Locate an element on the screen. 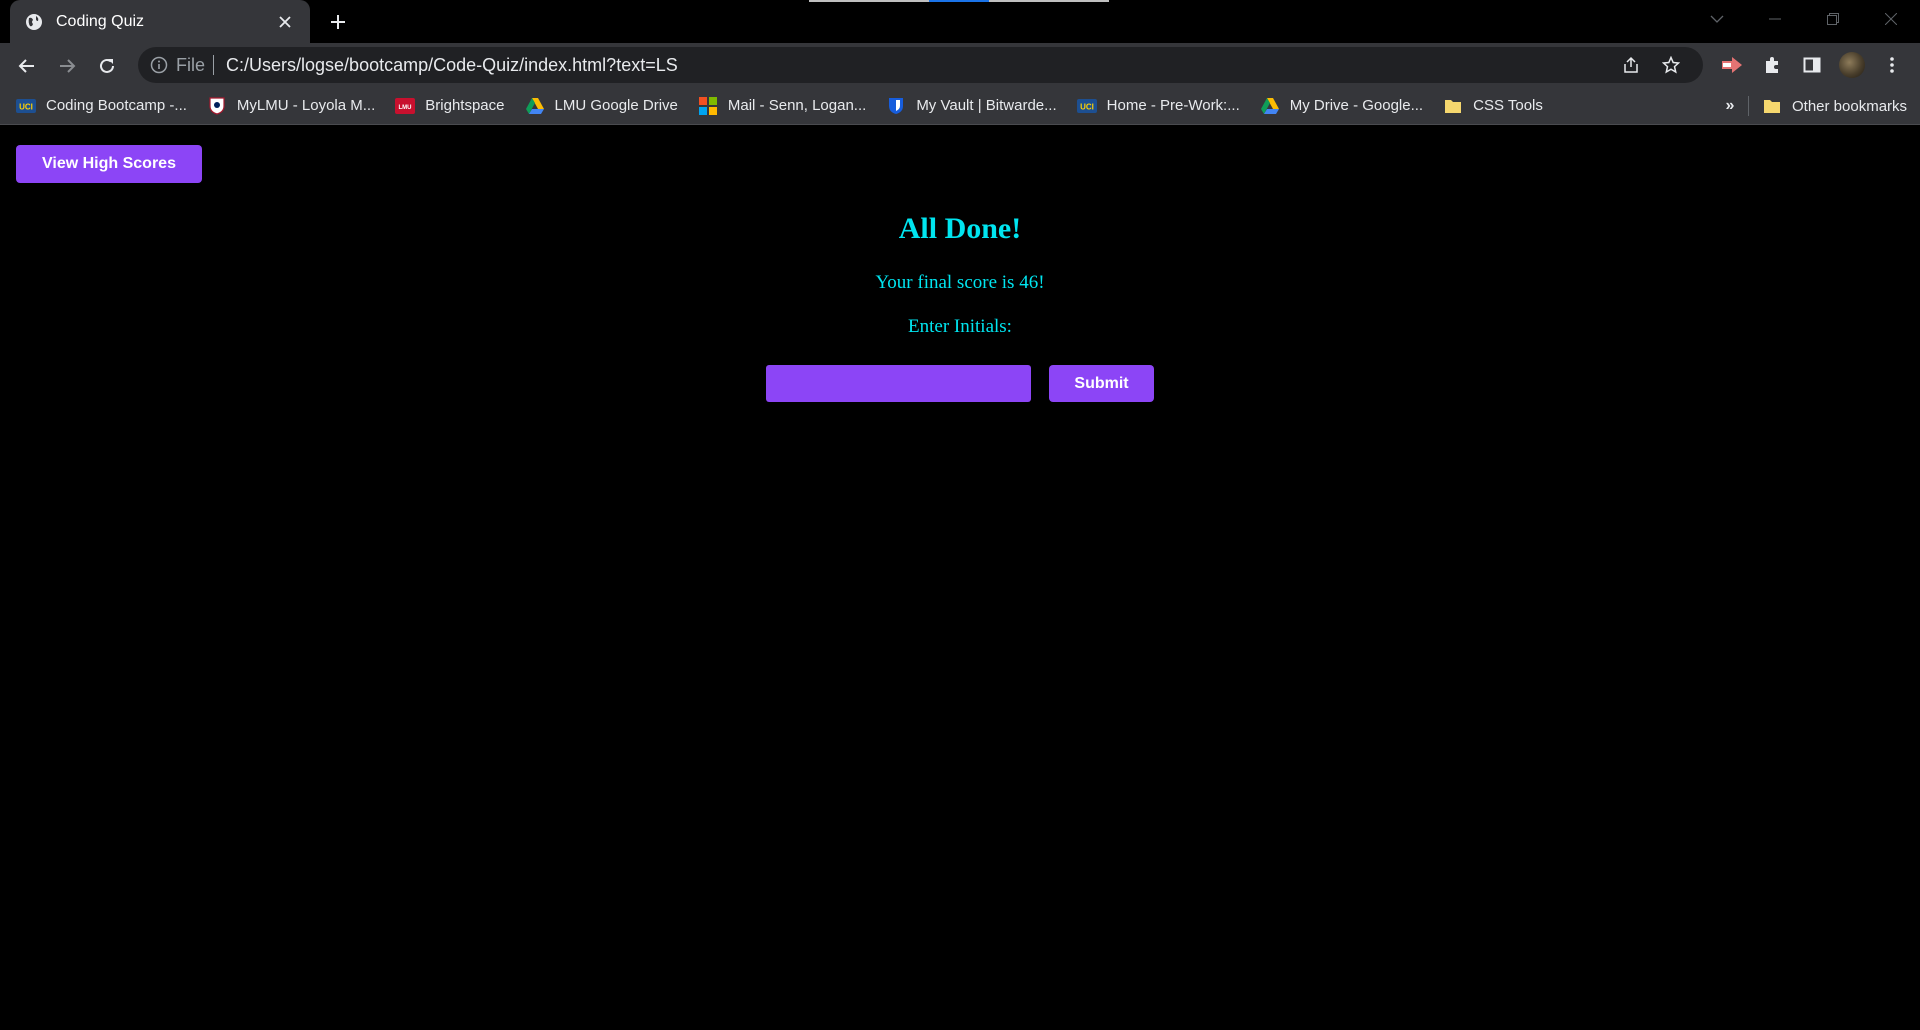  new-tab-button is located at coordinates (338, 22).